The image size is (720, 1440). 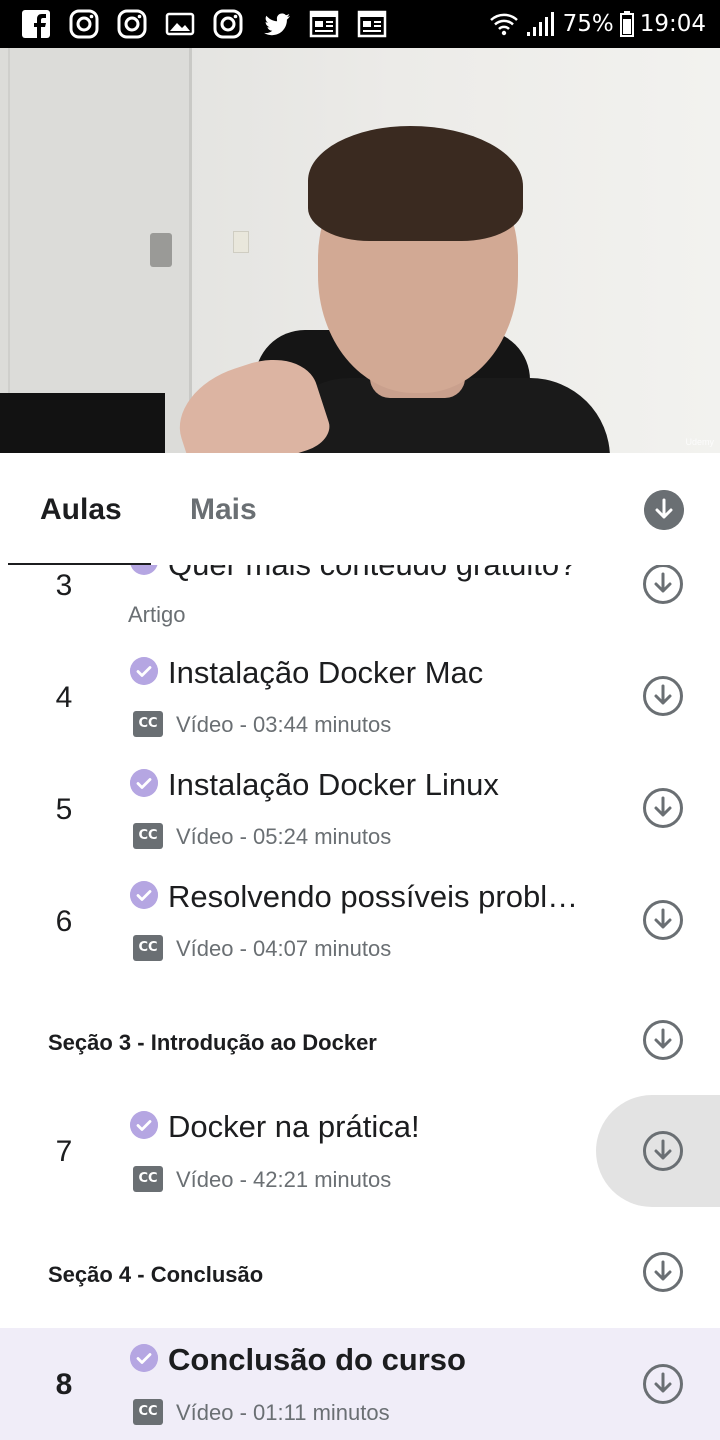 I want to click on video-frame-outlet, so click(x=241, y=242).